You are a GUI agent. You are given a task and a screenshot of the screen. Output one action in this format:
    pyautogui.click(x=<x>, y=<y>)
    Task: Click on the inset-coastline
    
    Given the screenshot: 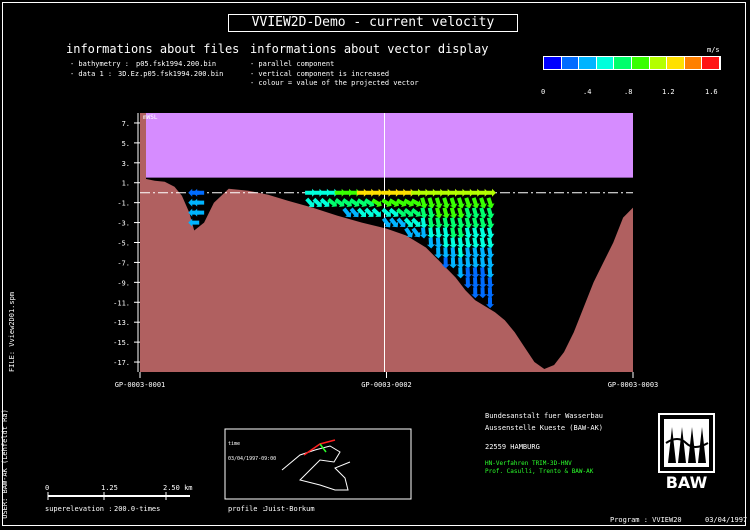 What is the action you would take?
    pyautogui.click(x=316, y=468)
    